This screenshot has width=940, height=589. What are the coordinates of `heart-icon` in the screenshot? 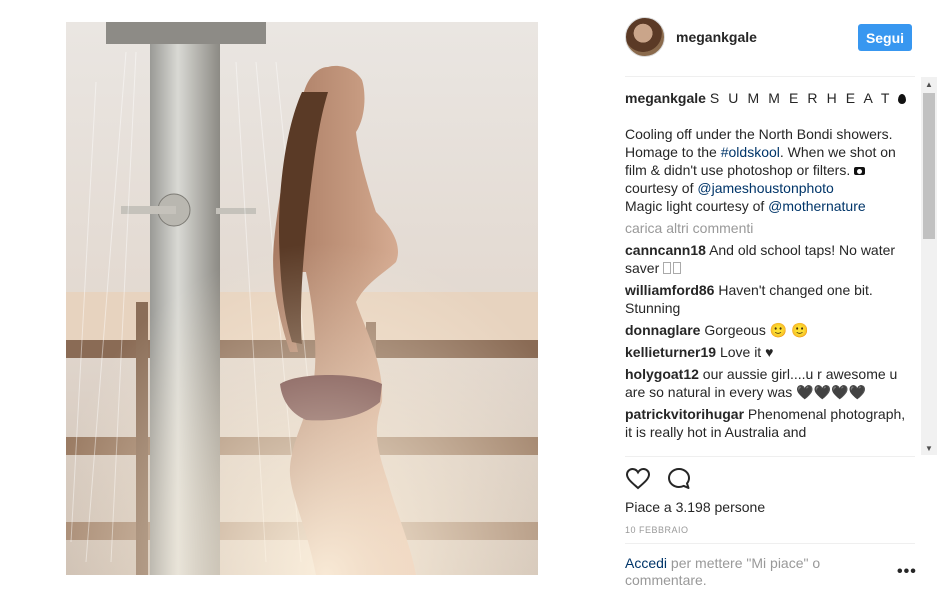 It's located at (638, 479).